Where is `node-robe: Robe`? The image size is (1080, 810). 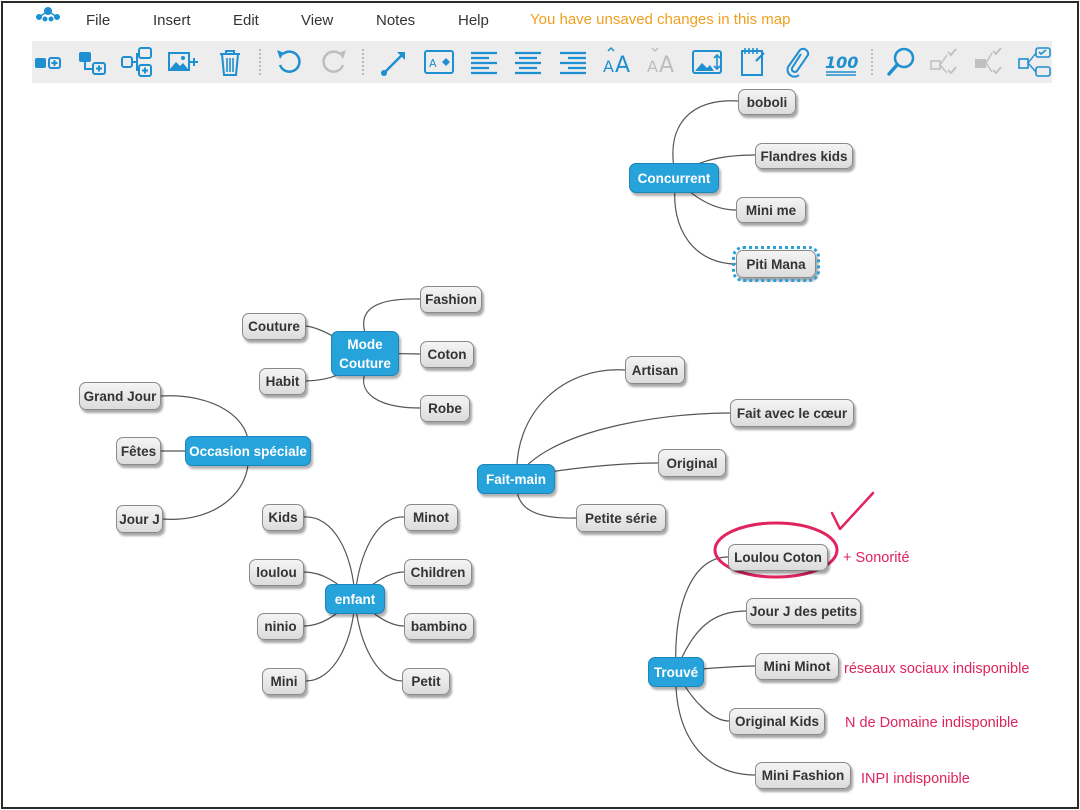
node-robe: Robe is located at coordinates (445, 408).